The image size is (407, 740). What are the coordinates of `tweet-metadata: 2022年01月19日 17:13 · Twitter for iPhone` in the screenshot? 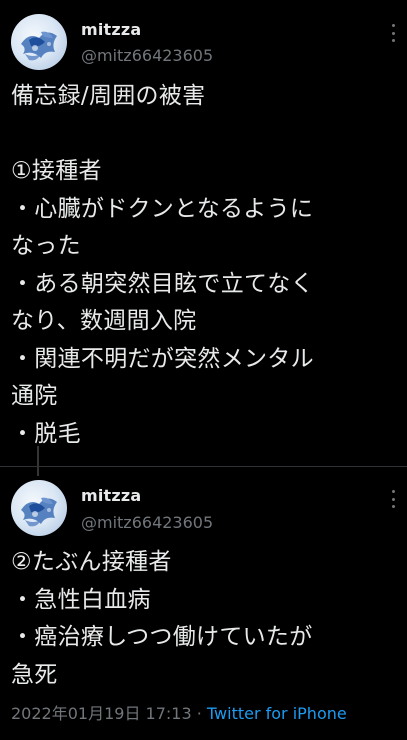 It's located at (179, 712).